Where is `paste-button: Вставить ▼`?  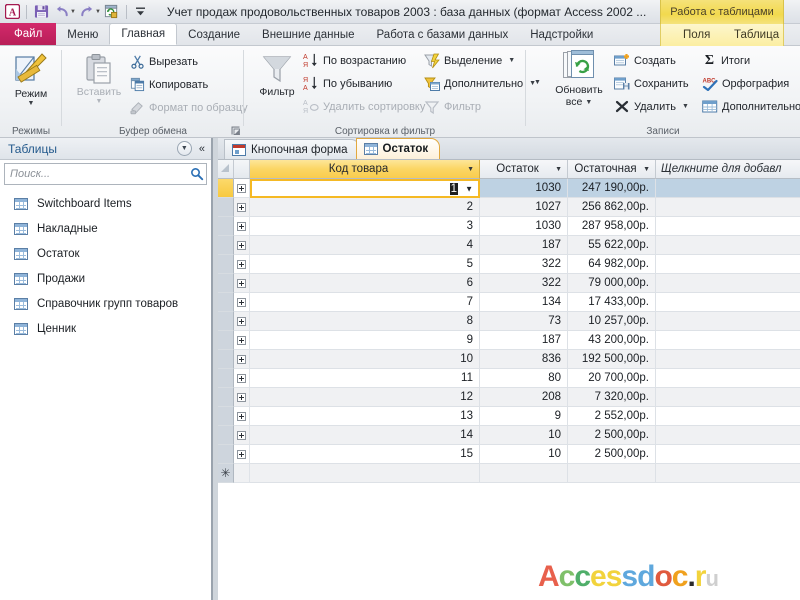 paste-button: Вставить ▼ is located at coordinates (99, 78).